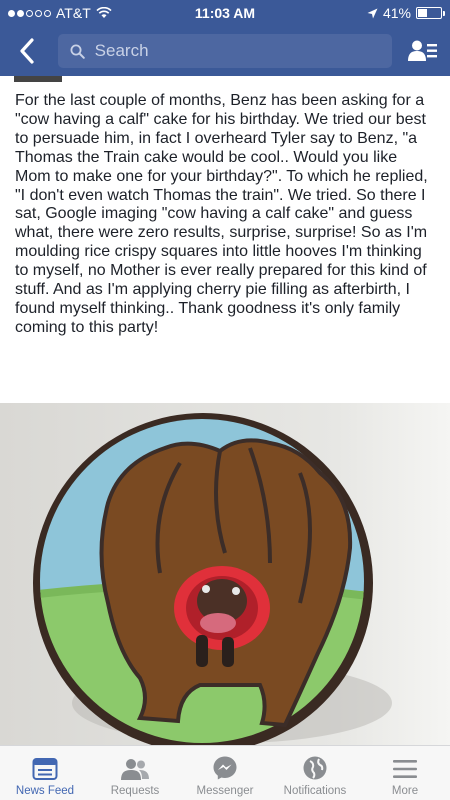 This screenshot has height=800, width=450. I want to click on friends-list-button, so click(423, 51).